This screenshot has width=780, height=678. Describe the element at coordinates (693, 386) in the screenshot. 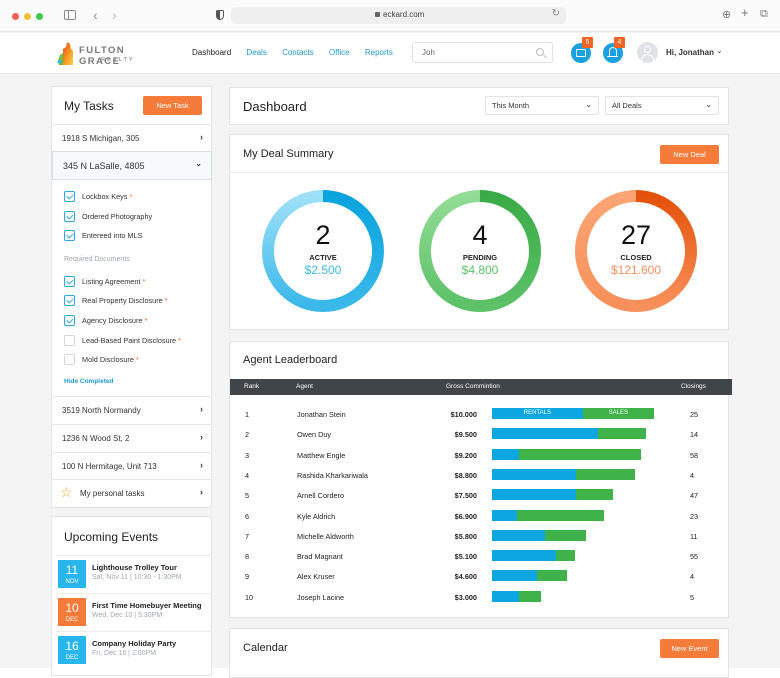

I see `column-header-closings: Closings` at that location.